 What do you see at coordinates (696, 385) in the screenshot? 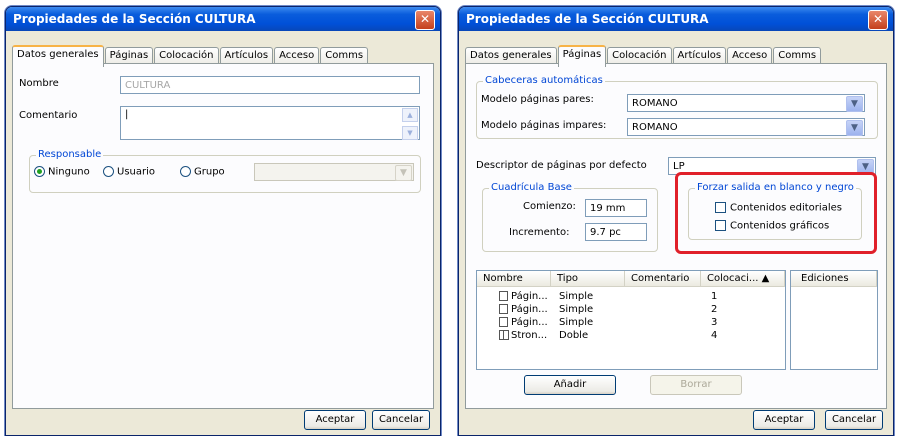
I see `delete-button: Borrar` at bounding box center [696, 385].